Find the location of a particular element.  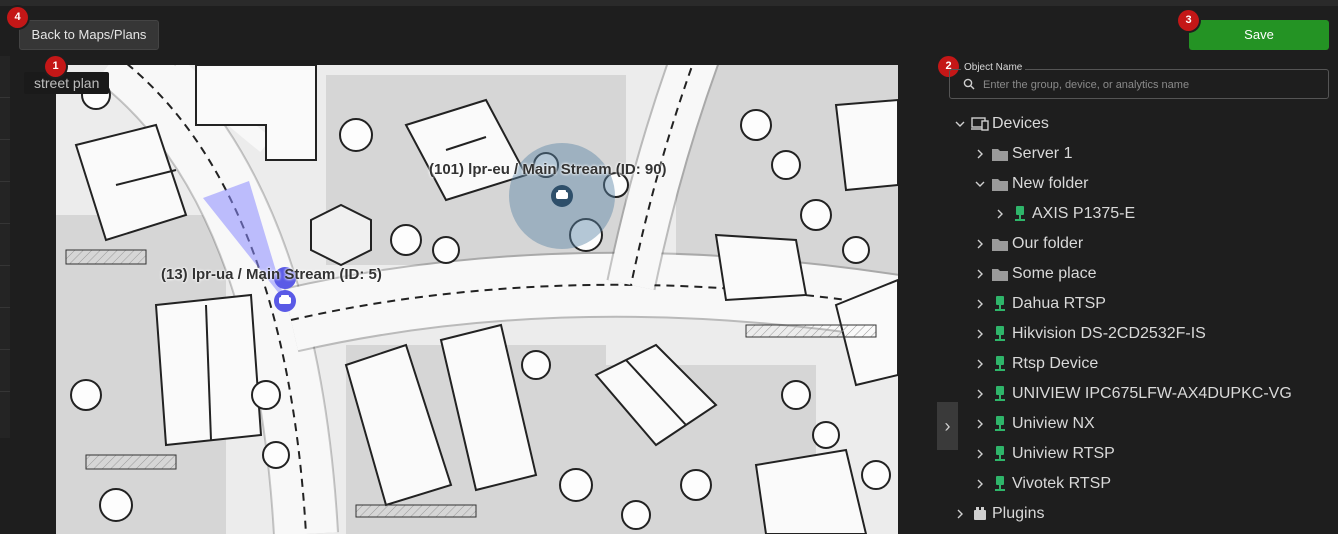

tree-node: AXIS P1375-E is located at coordinates (1062, 214).